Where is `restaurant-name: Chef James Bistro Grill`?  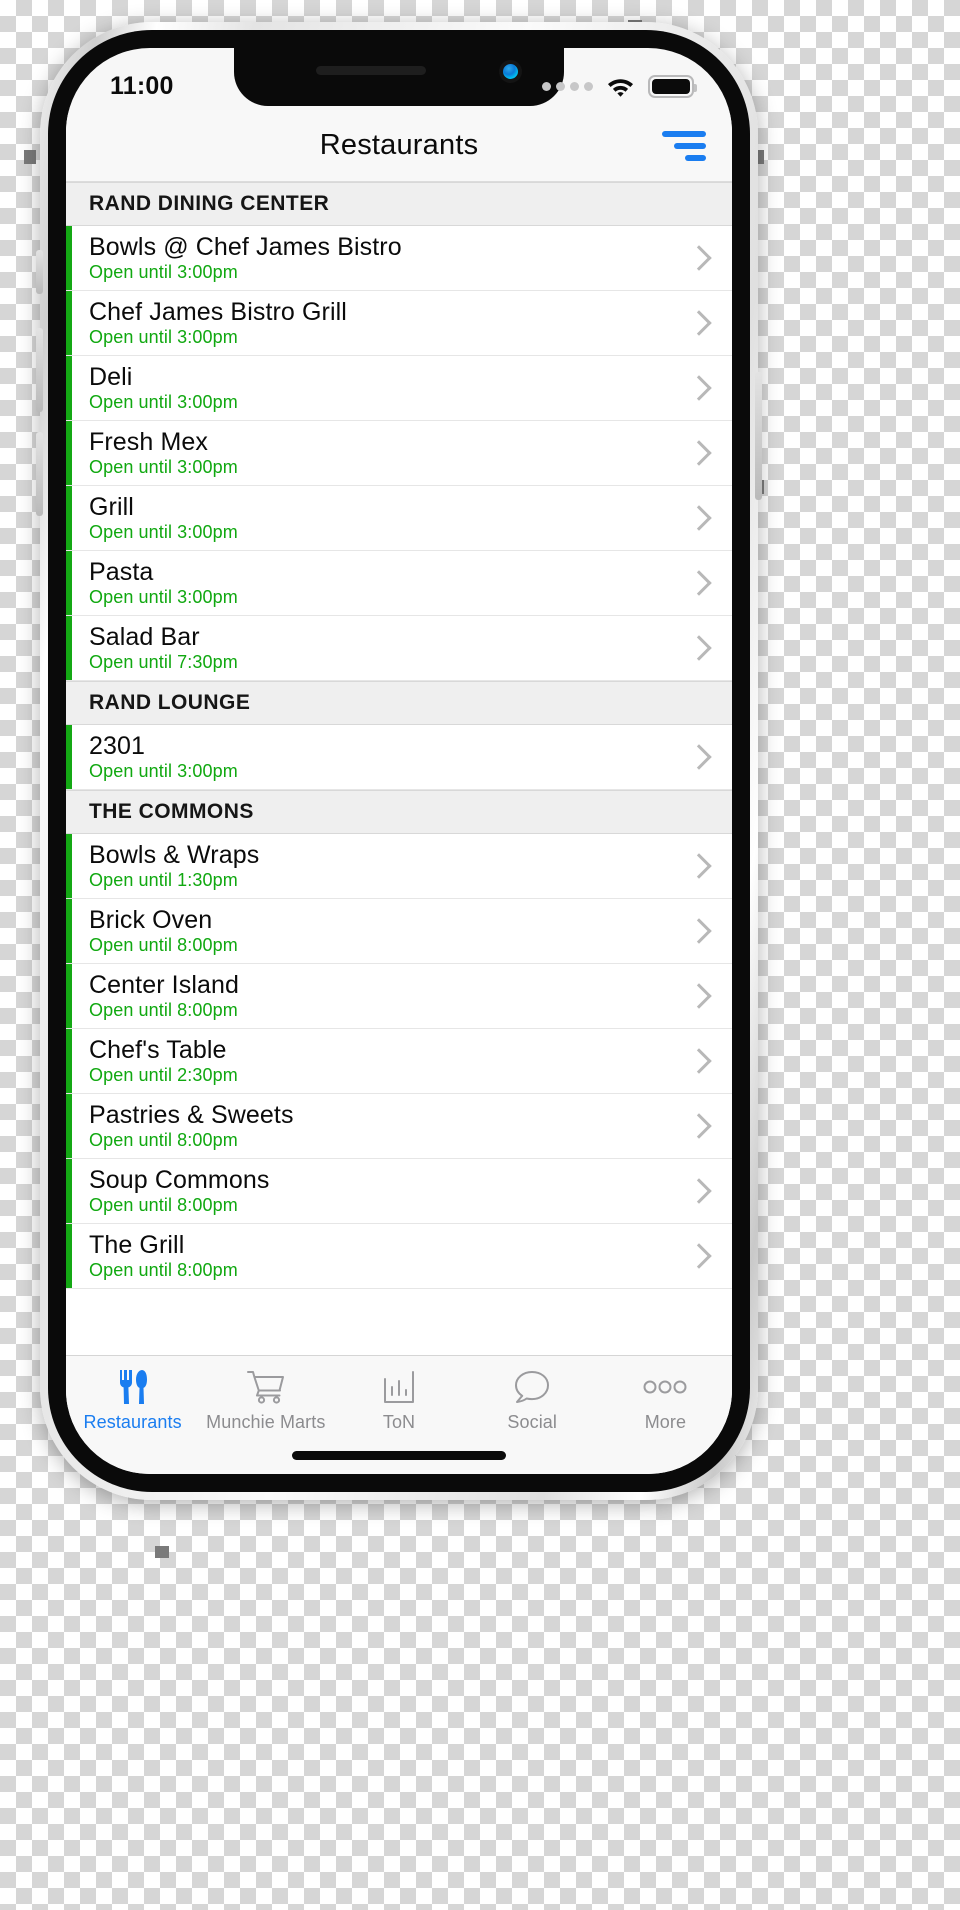 restaurant-name: Chef James Bistro Grill is located at coordinates (218, 312).